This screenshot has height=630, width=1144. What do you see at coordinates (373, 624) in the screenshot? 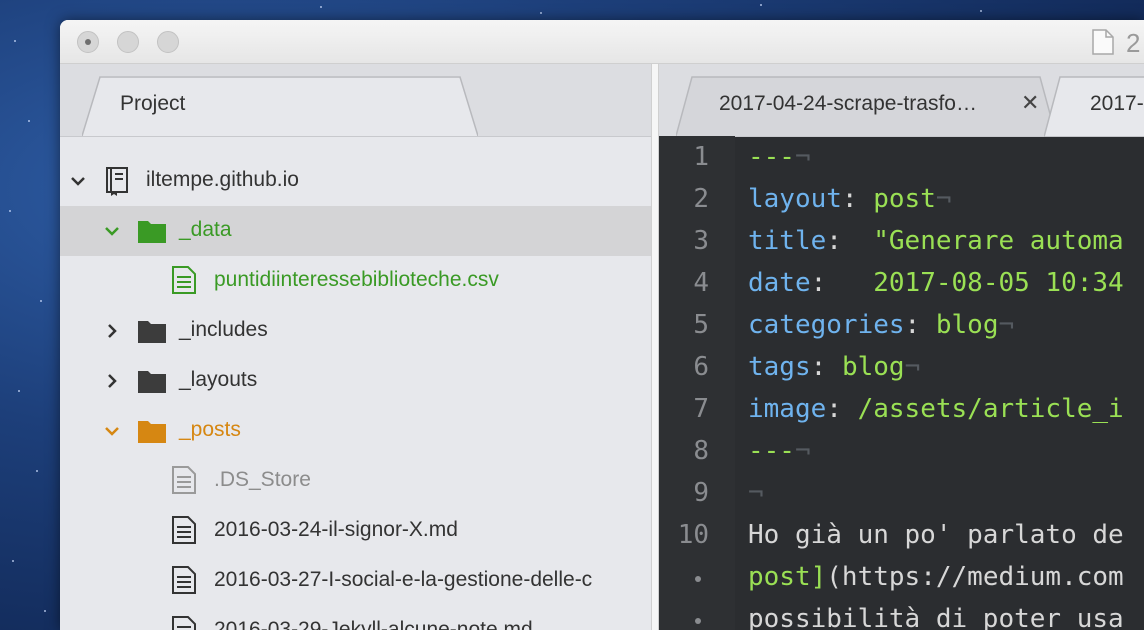
I see `tree-item-label: 2016-03-29-Jekyll-alcune-note.md` at bounding box center [373, 624].